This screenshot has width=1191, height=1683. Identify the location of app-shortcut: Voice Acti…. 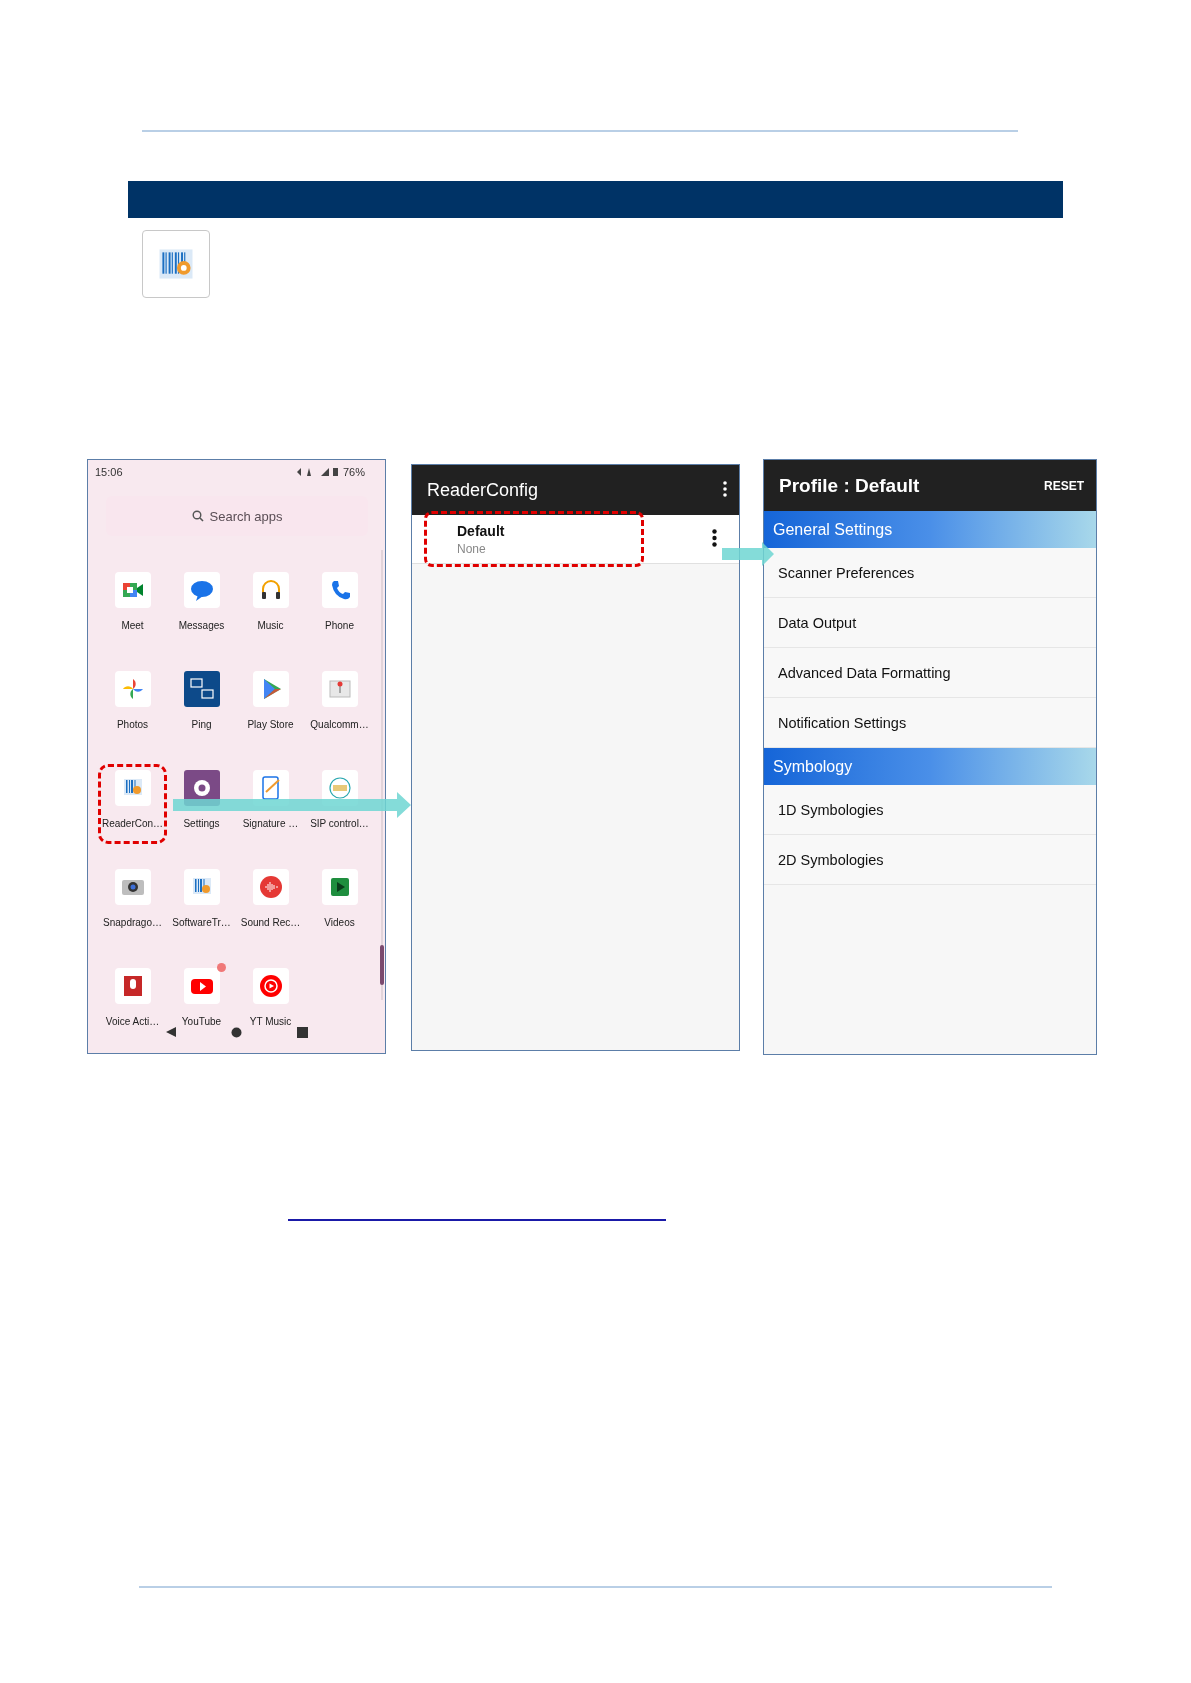
(132, 1009).